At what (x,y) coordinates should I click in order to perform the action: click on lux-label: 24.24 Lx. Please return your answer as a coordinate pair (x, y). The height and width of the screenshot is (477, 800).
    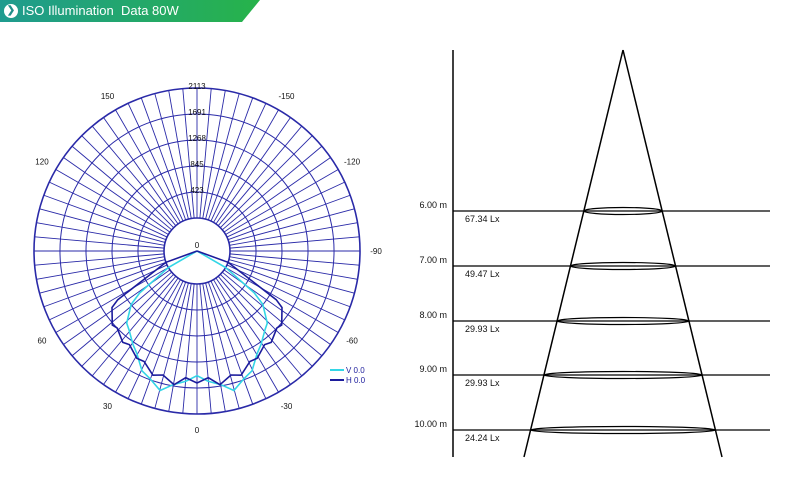
    Looking at the image, I should click on (482, 438).